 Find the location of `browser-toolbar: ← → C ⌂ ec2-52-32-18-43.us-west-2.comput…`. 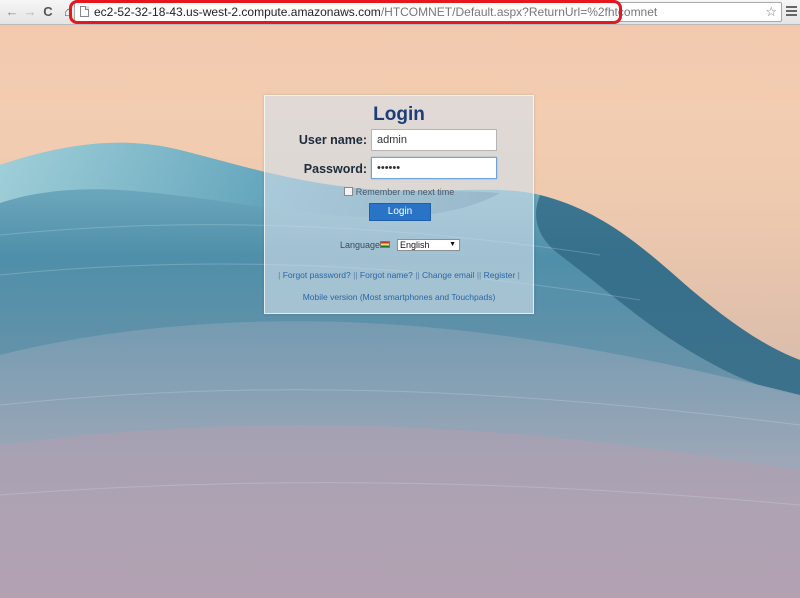

browser-toolbar: ← → C ⌂ ec2-52-32-18-43.us-west-2.comput… is located at coordinates (400, 12).